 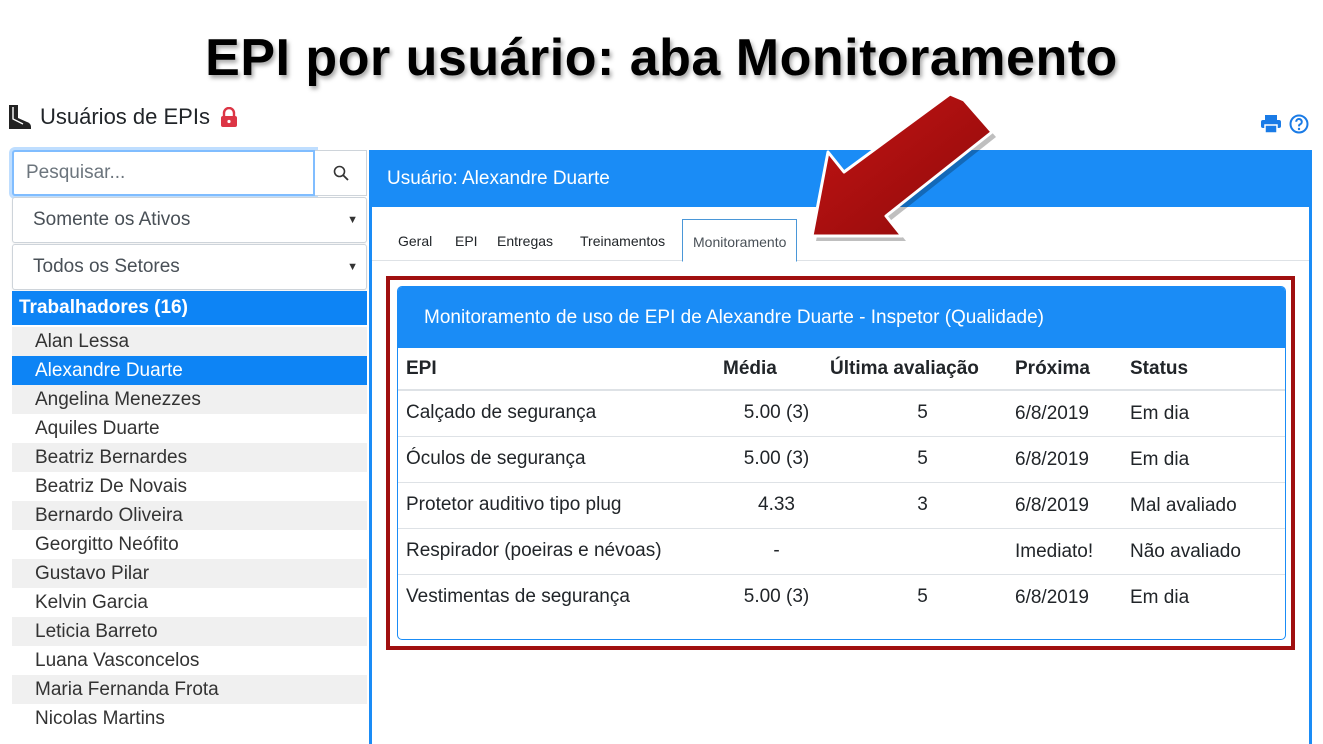 I want to click on ultima-cell, so click(x=922, y=551).